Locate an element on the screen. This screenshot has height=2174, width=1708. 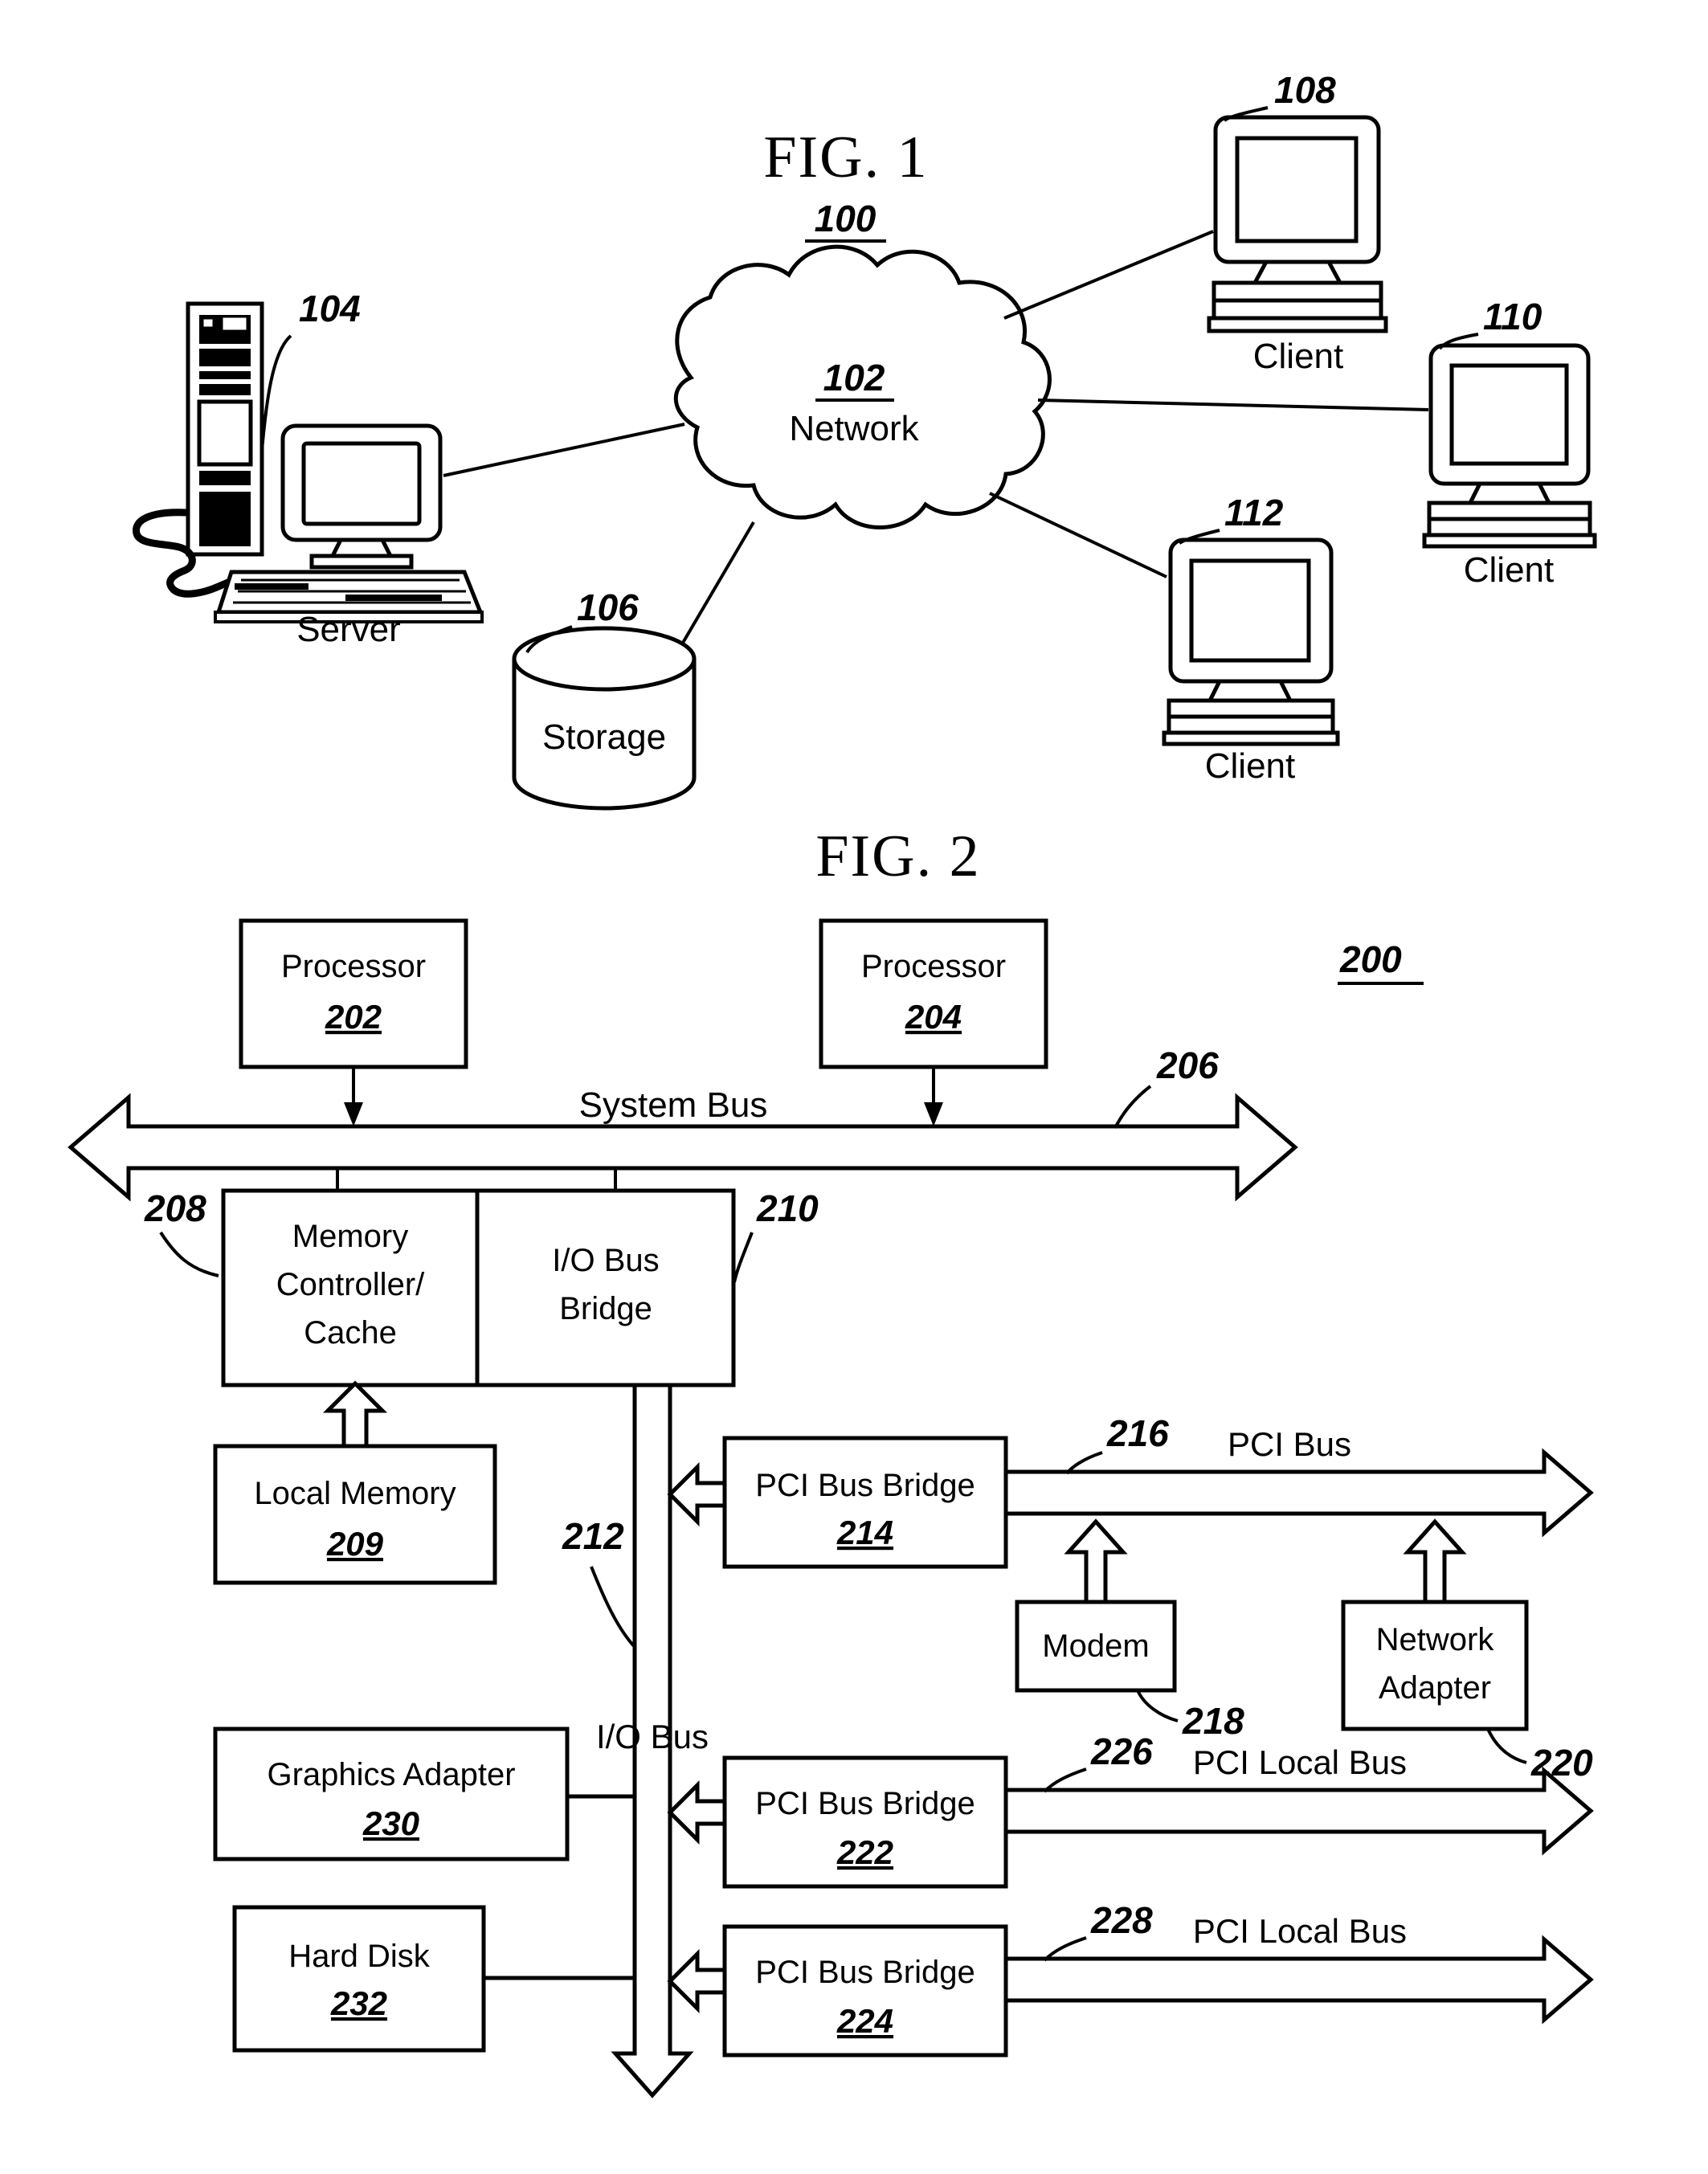
network-adapter-line2: Adapter is located at coordinates (1435, 1688).